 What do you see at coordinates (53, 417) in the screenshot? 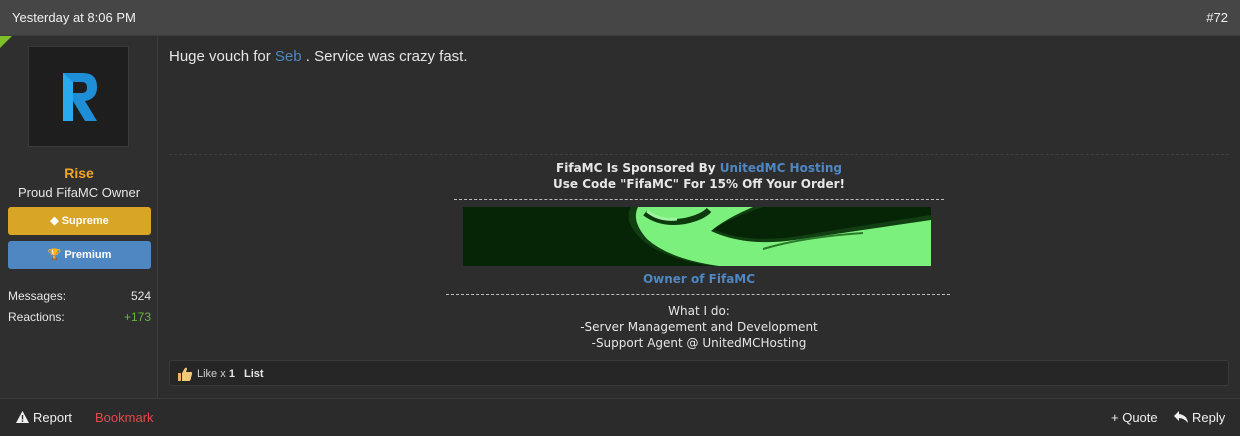
I see `report-label: Report` at bounding box center [53, 417].